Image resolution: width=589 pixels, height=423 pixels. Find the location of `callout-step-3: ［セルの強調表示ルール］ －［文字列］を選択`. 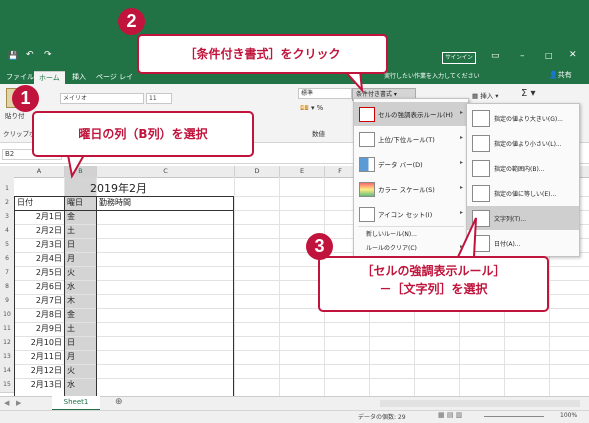

callout-step-3: ［セルの強調表示ルール］ －［文字列］を選択 is located at coordinates (433, 284).